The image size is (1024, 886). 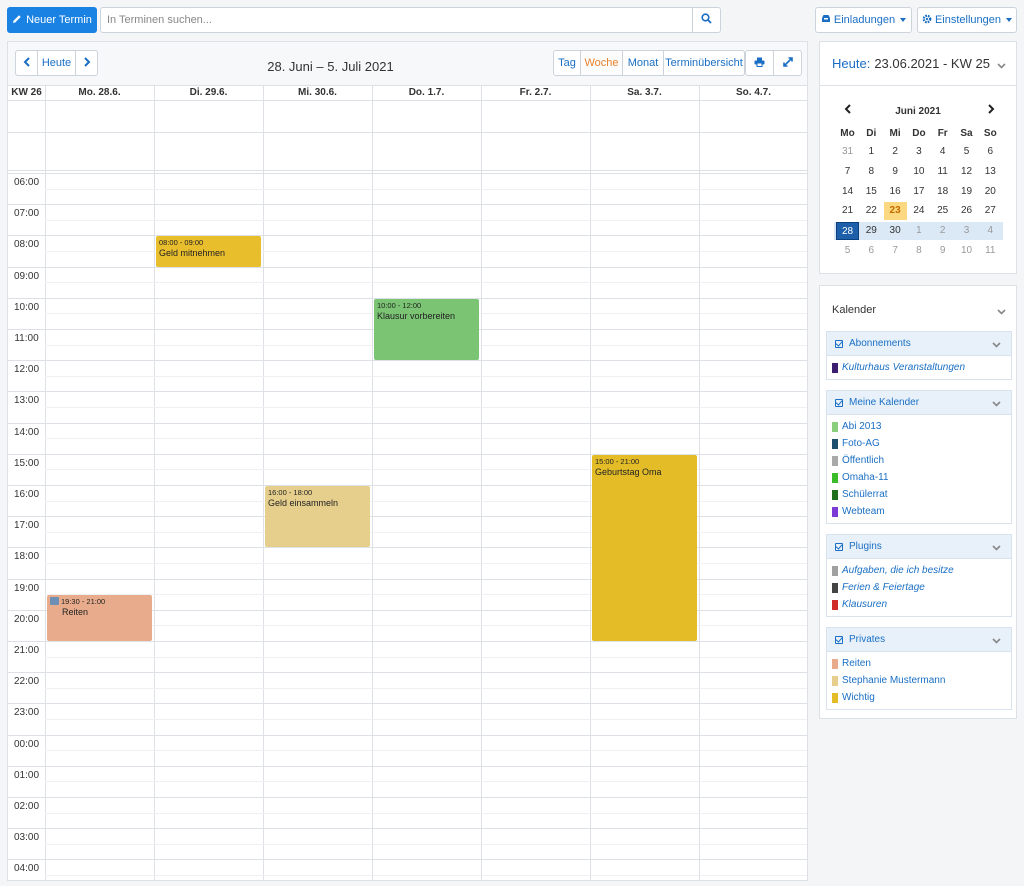 I want to click on calendar-event: 19:30 - 21:00 Reiten, so click(x=99, y=618).